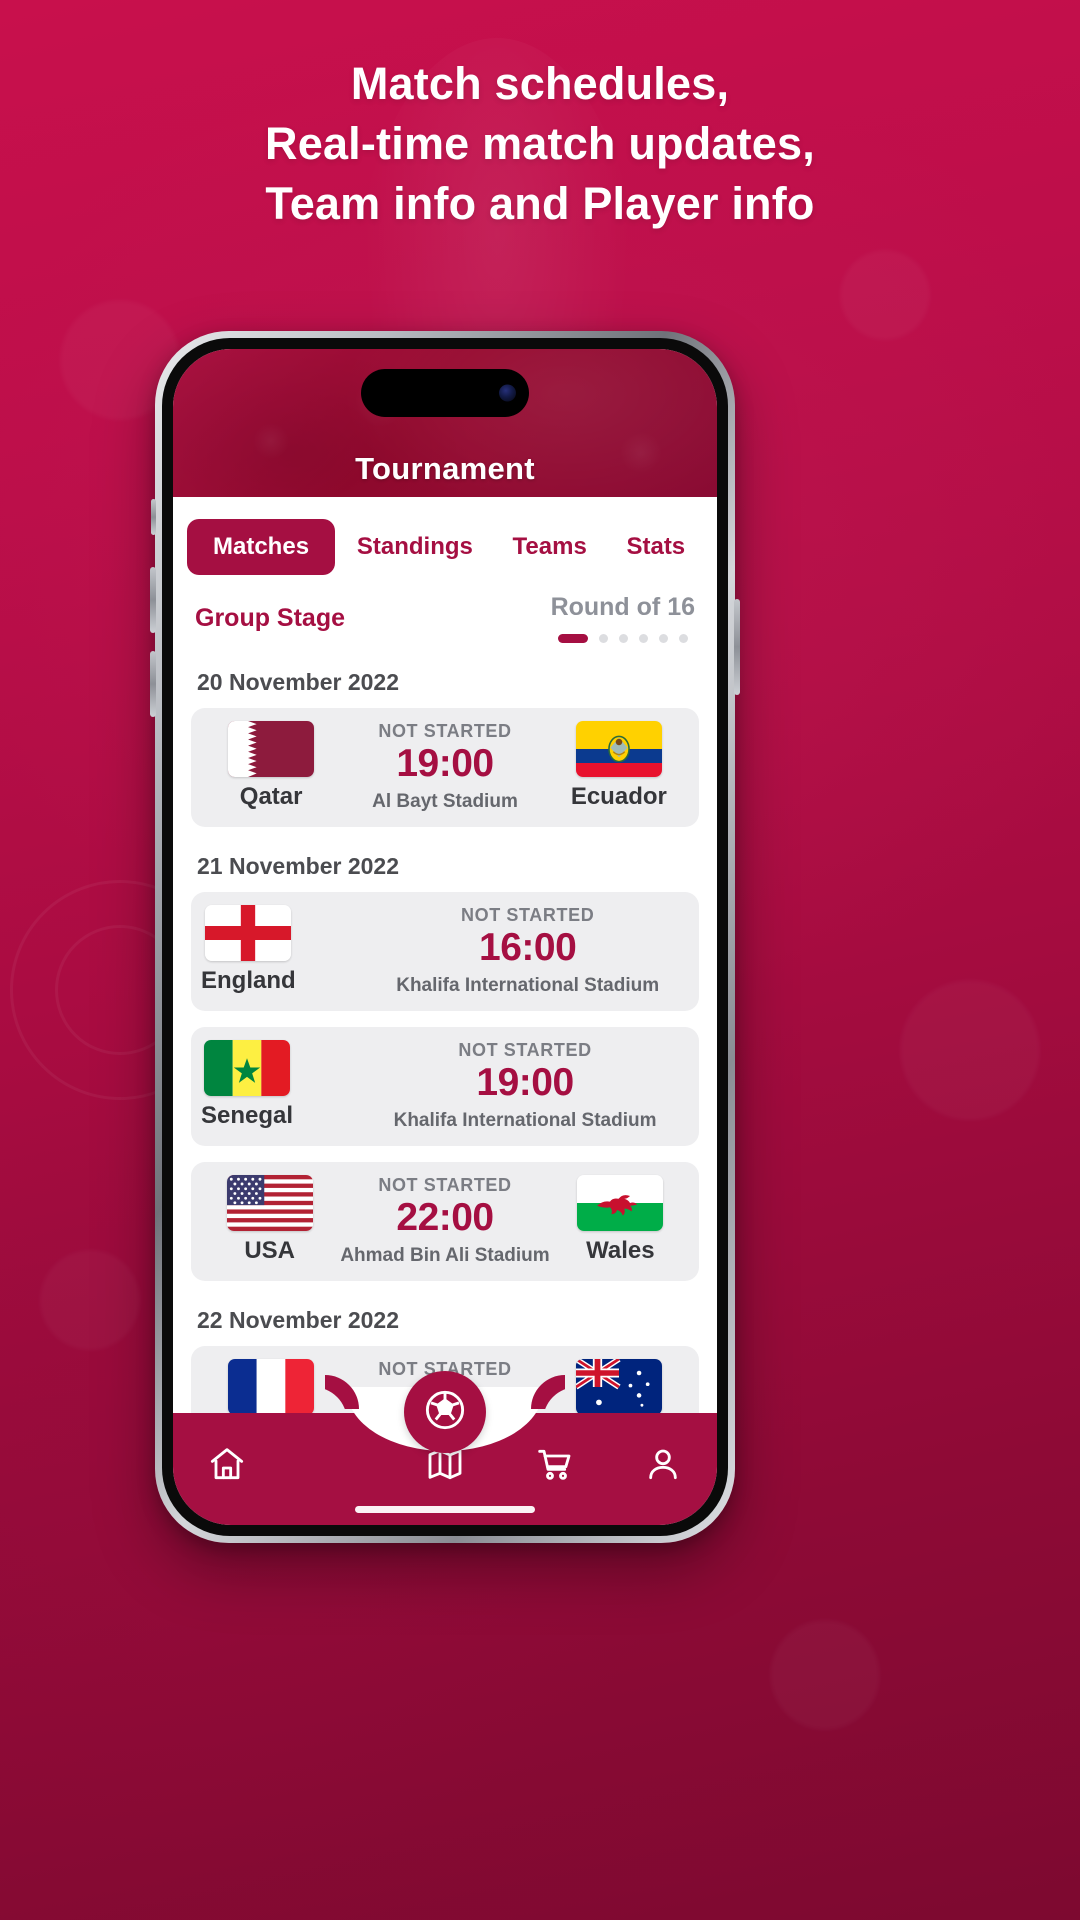 The width and height of the screenshot is (1080, 1920). Describe the element at coordinates (298, 865) in the screenshot. I see `date-header: 21 November 2022` at that location.